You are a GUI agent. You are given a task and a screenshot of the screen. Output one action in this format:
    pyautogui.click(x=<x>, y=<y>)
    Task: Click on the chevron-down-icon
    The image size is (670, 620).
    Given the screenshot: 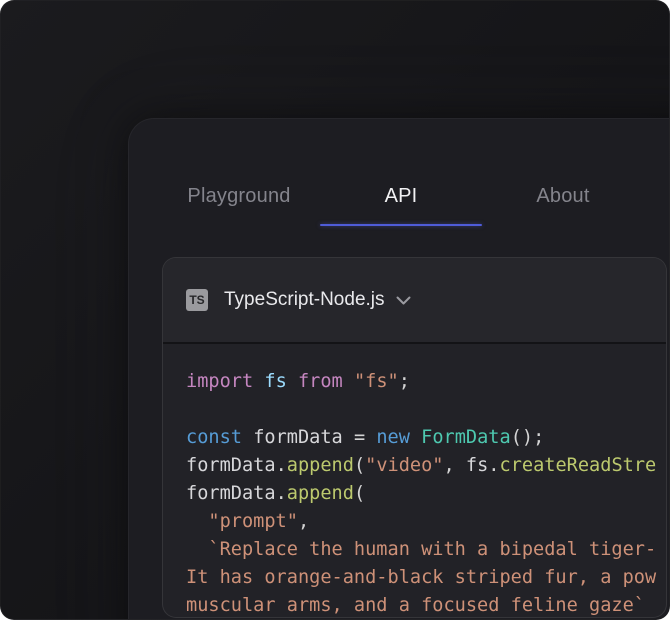 What is the action you would take?
    pyautogui.click(x=403, y=300)
    